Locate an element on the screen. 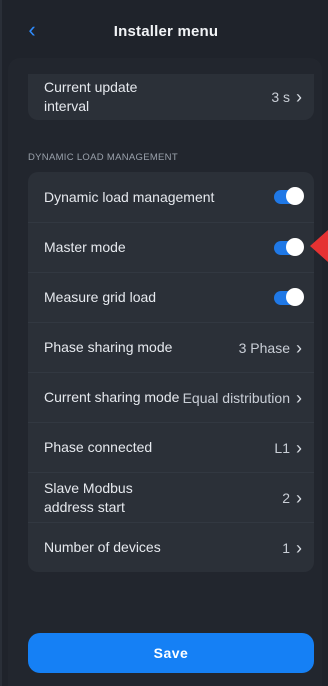 The height and width of the screenshot is (686, 328). master-mode-row: Master mode is located at coordinates (171, 247).